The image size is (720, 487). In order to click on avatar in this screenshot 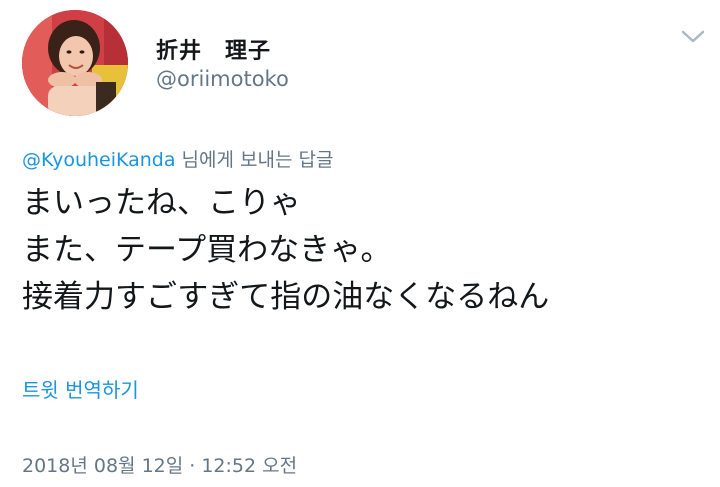, I will do `click(75, 63)`.